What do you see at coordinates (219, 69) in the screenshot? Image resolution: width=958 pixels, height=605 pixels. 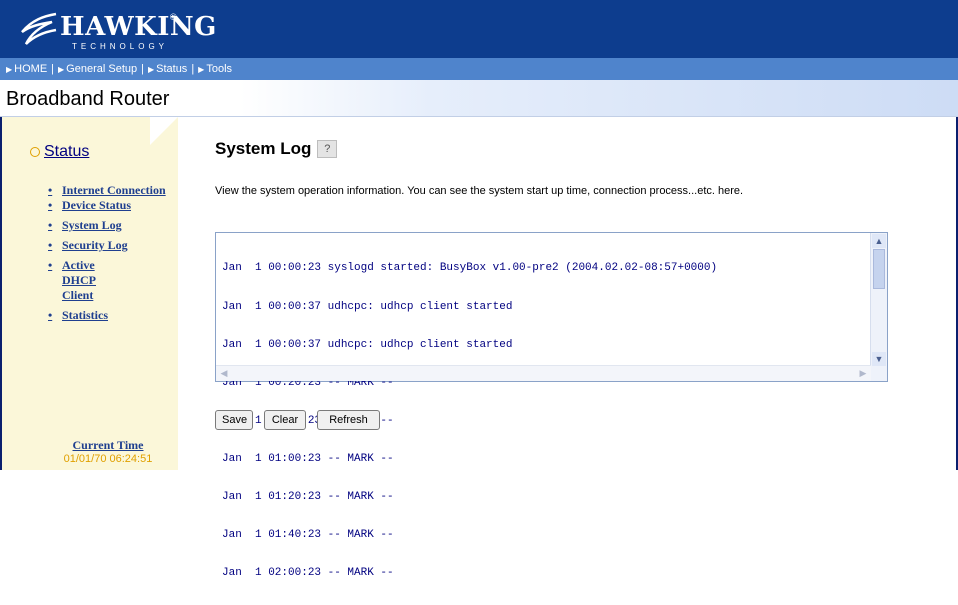 I see `nav-label: Tools` at bounding box center [219, 69].